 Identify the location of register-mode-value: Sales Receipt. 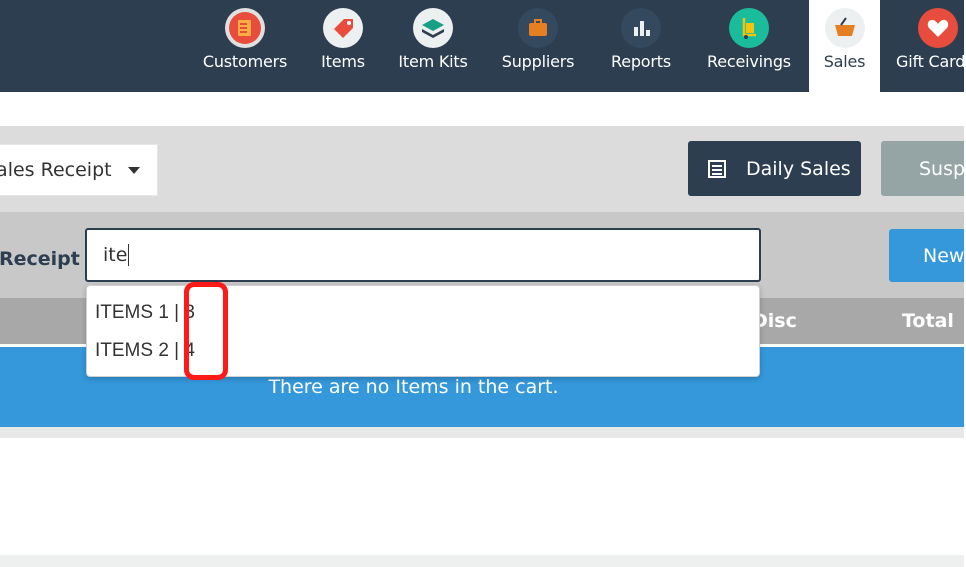
(56, 170).